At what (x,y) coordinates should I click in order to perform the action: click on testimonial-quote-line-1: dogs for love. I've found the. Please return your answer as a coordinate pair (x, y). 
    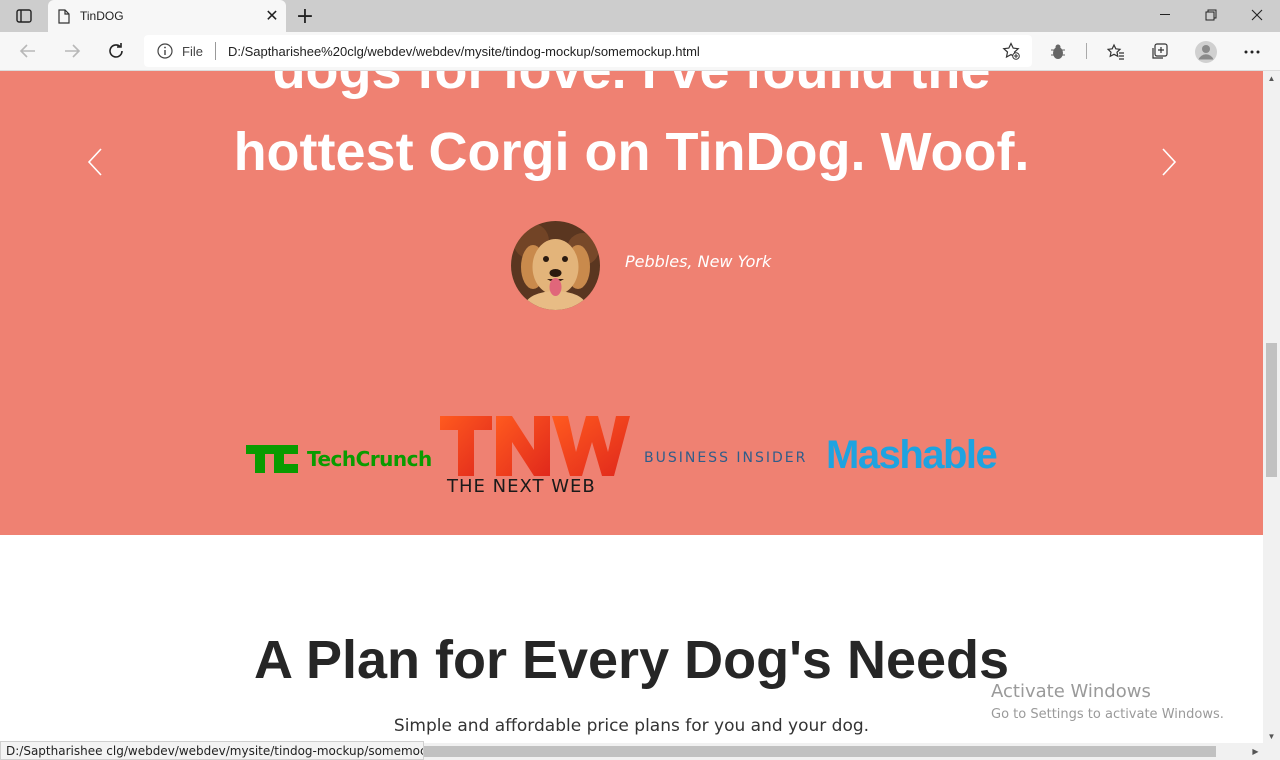
    Looking at the image, I should click on (631, 91).